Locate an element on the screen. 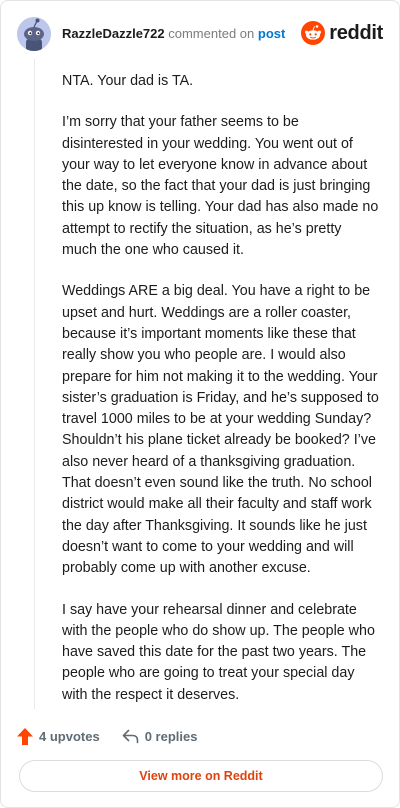 This screenshot has width=400, height=808. commented-label: commented on is located at coordinates (211, 33).